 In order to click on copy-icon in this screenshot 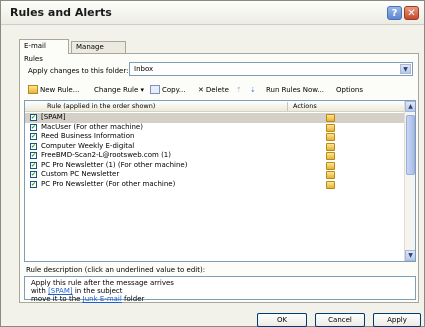, I will do `click(155, 89)`.